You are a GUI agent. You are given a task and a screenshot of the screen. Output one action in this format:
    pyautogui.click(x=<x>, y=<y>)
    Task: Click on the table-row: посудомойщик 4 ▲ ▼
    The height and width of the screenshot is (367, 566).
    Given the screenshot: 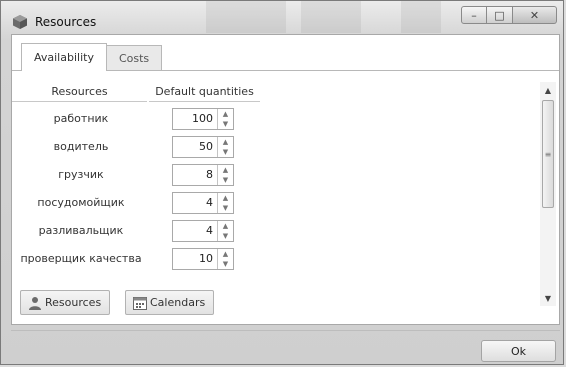 What is the action you would take?
    pyautogui.click(x=137, y=205)
    